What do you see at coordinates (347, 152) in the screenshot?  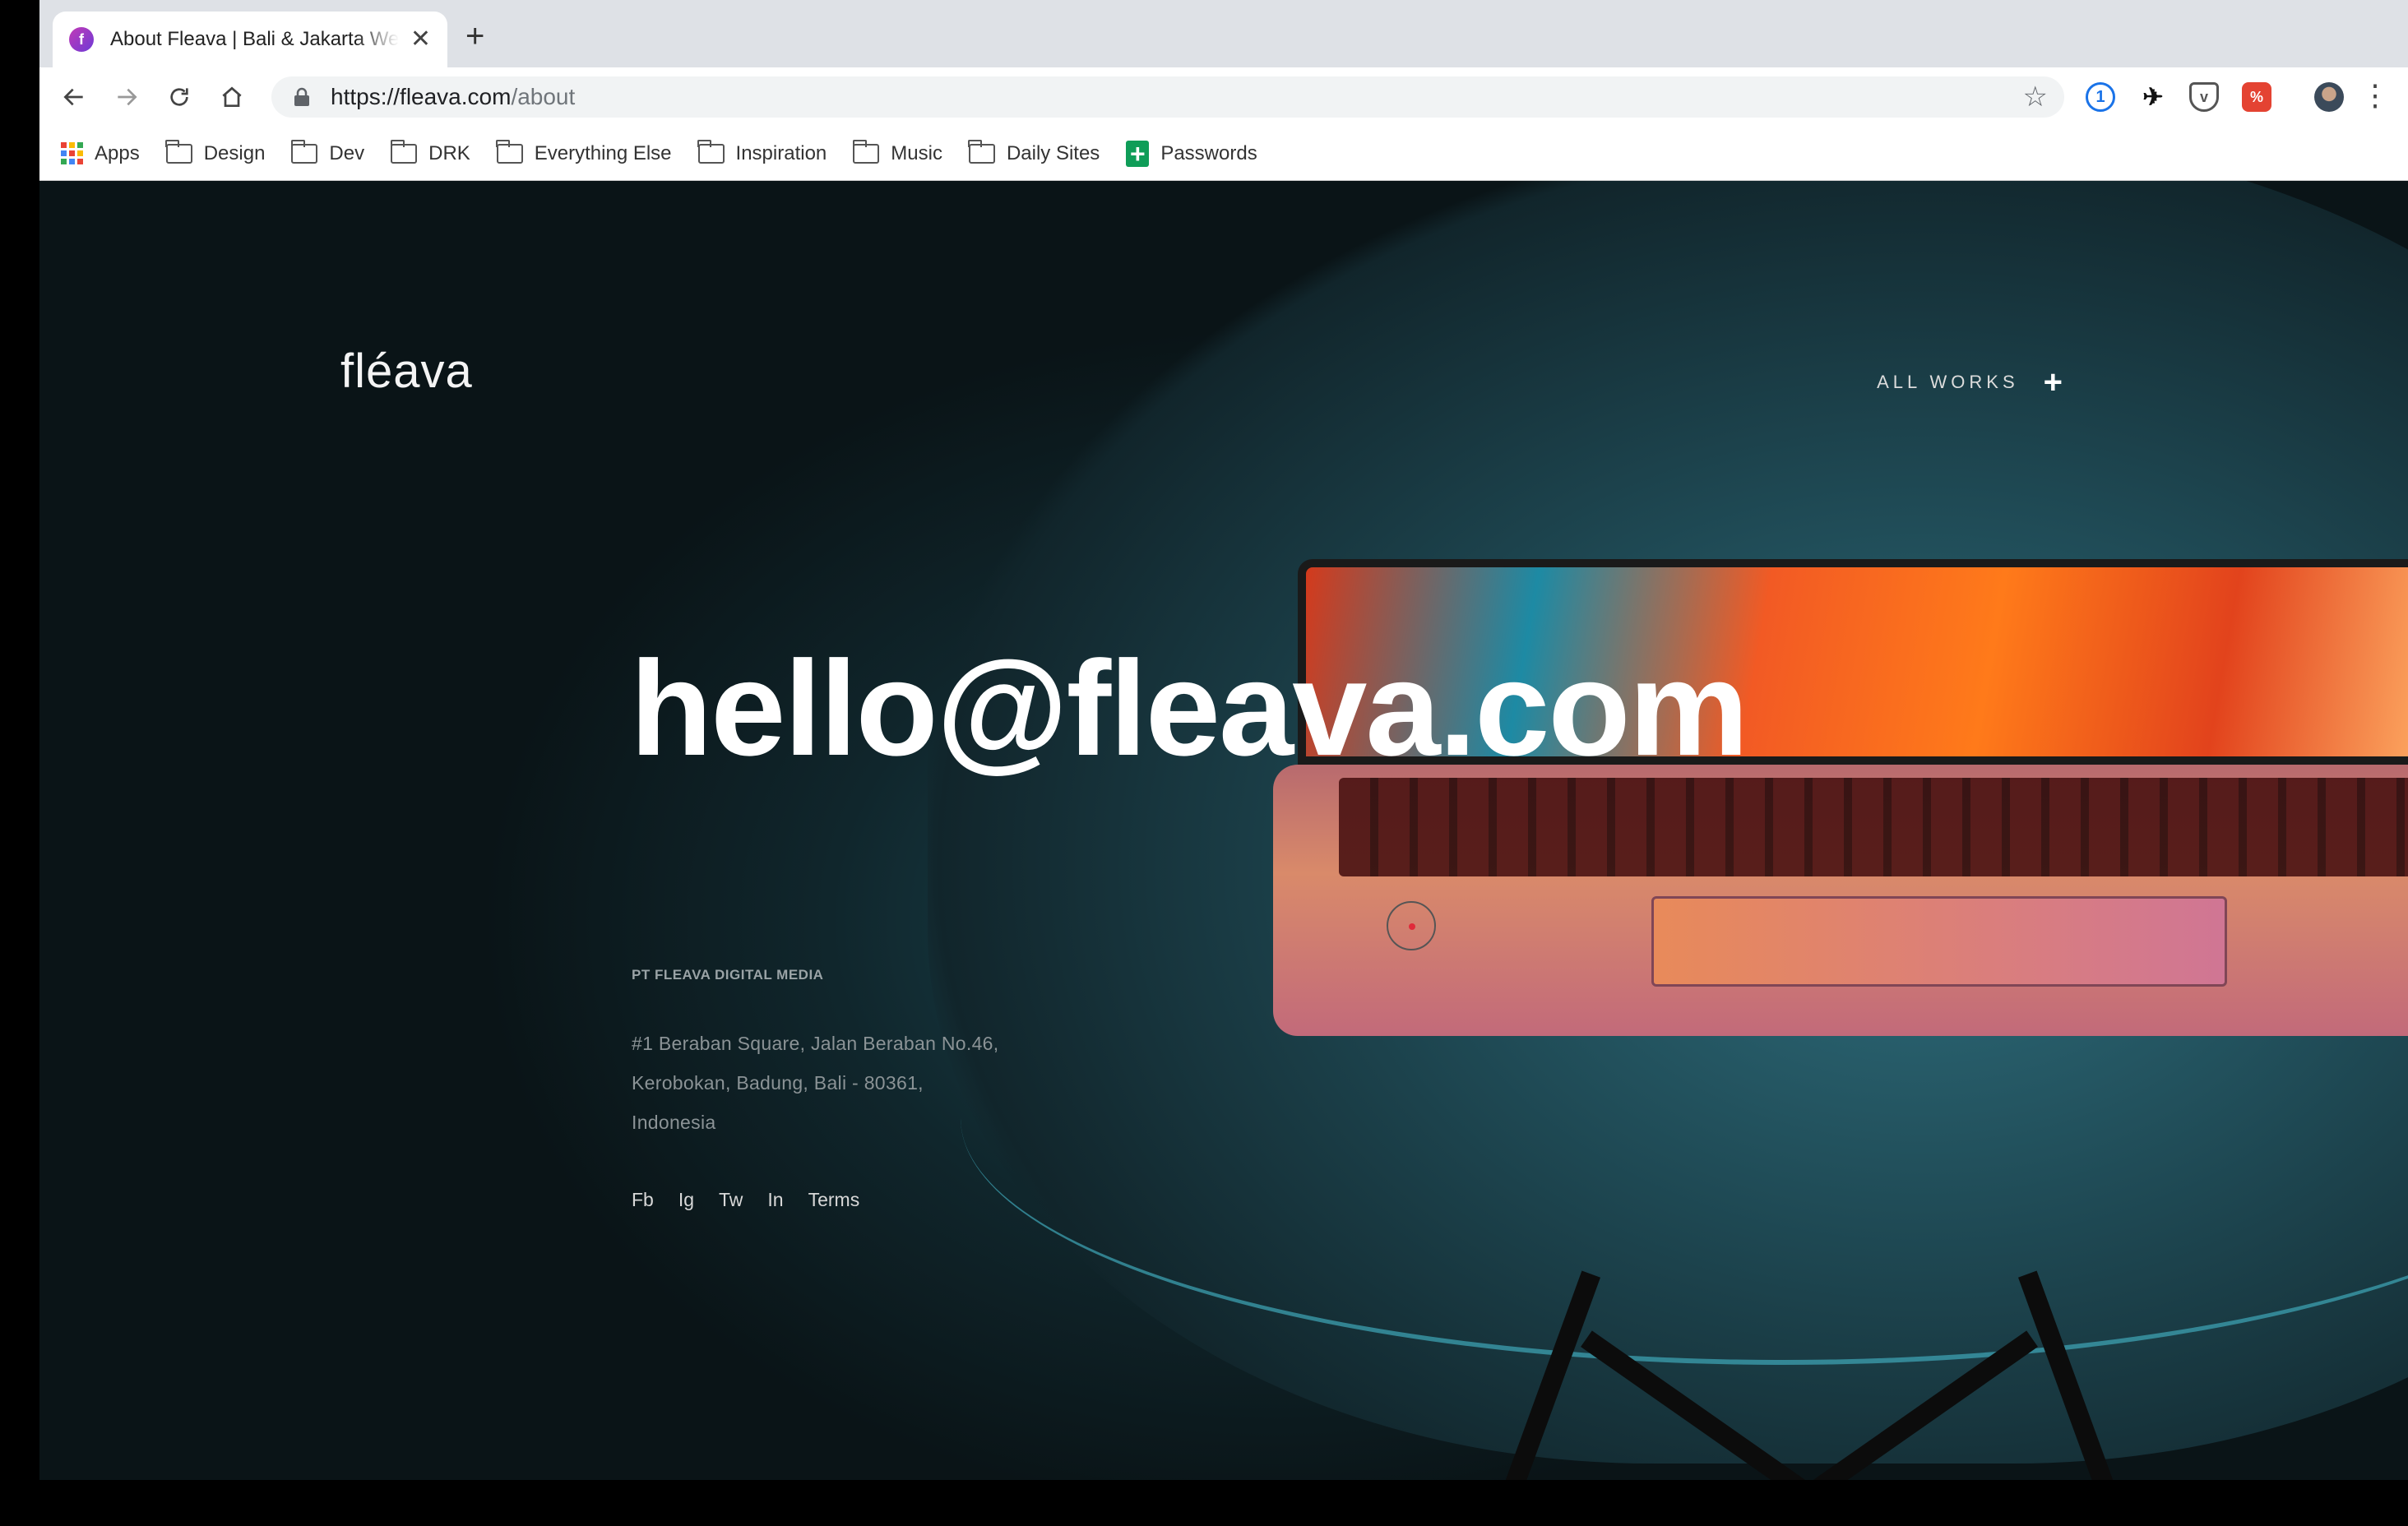 I see `bookmark-label: Dev` at bounding box center [347, 152].